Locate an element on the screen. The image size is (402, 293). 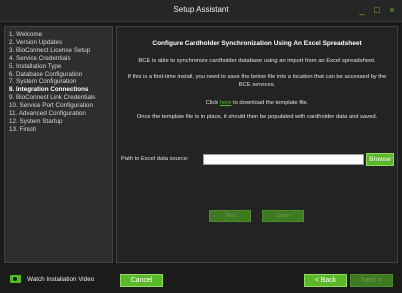
video-camera-icon is located at coordinates (15, 279).